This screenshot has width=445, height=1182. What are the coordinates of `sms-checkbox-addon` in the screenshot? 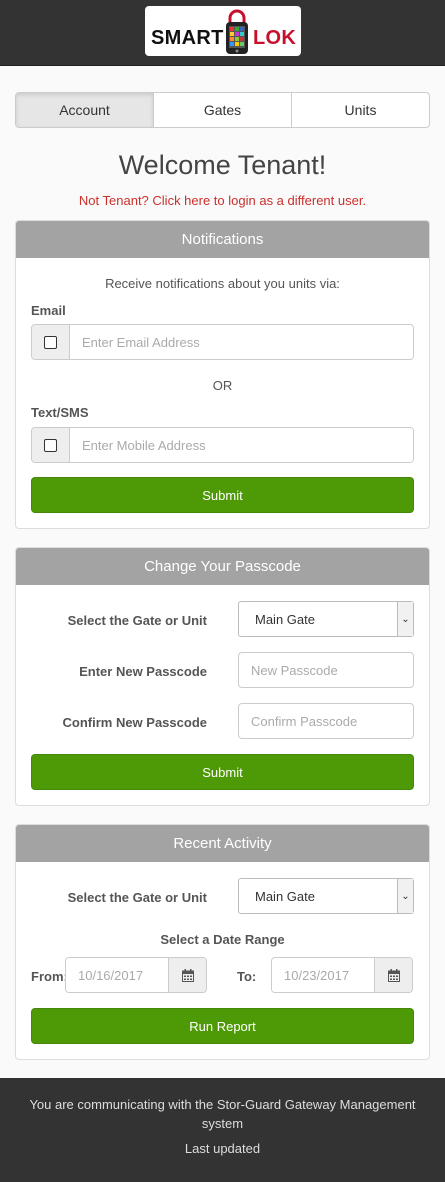 It's located at (51, 445).